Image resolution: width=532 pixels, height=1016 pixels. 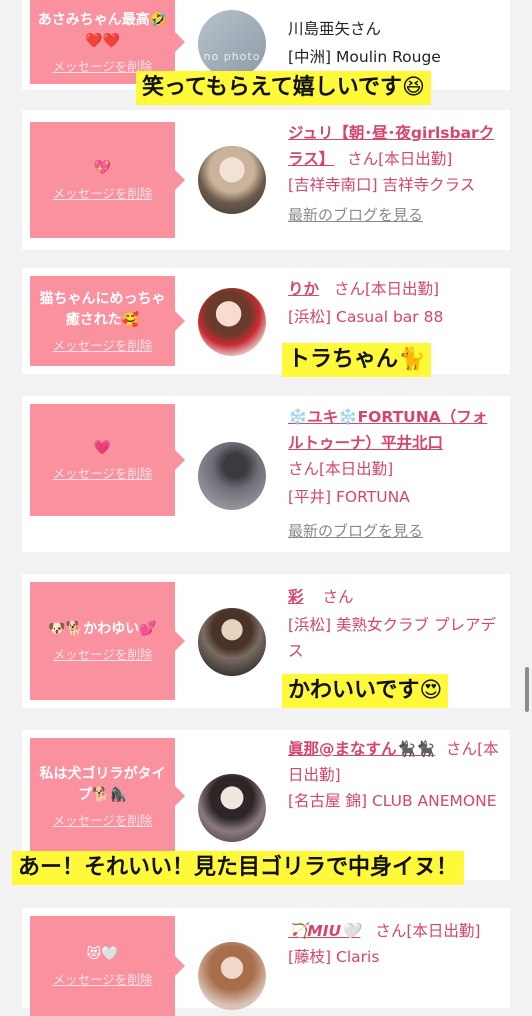 What do you see at coordinates (107, 641) in the screenshot?
I see `message-bubble: 🐶🐕かわゆい💕 メッセージを削除` at bounding box center [107, 641].